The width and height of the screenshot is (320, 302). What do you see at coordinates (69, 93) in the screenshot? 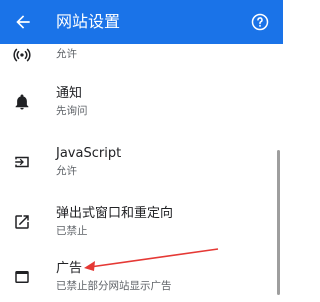
I see `setting-label: 通知` at bounding box center [69, 93].